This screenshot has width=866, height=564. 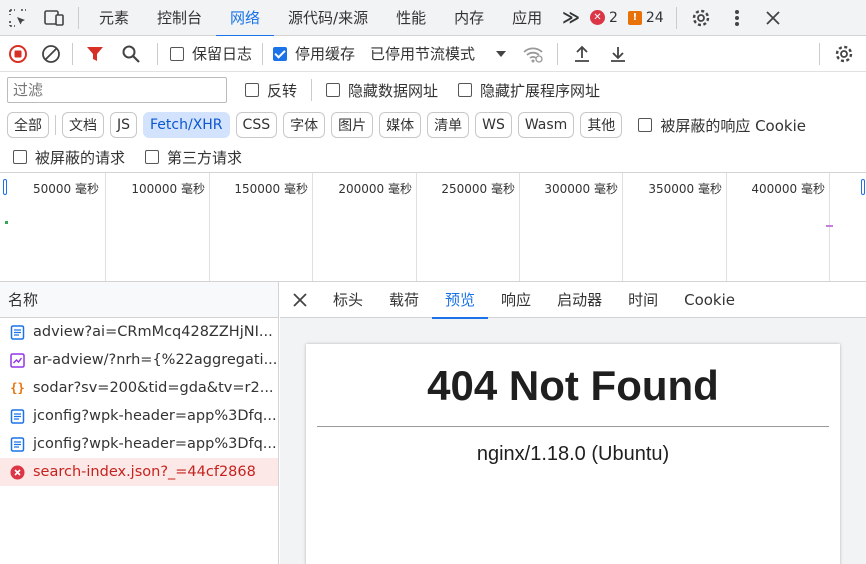 What do you see at coordinates (579, 300) in the screenshot?
I see `tab-initiator: 启动器` at bounding box center [579, 300].